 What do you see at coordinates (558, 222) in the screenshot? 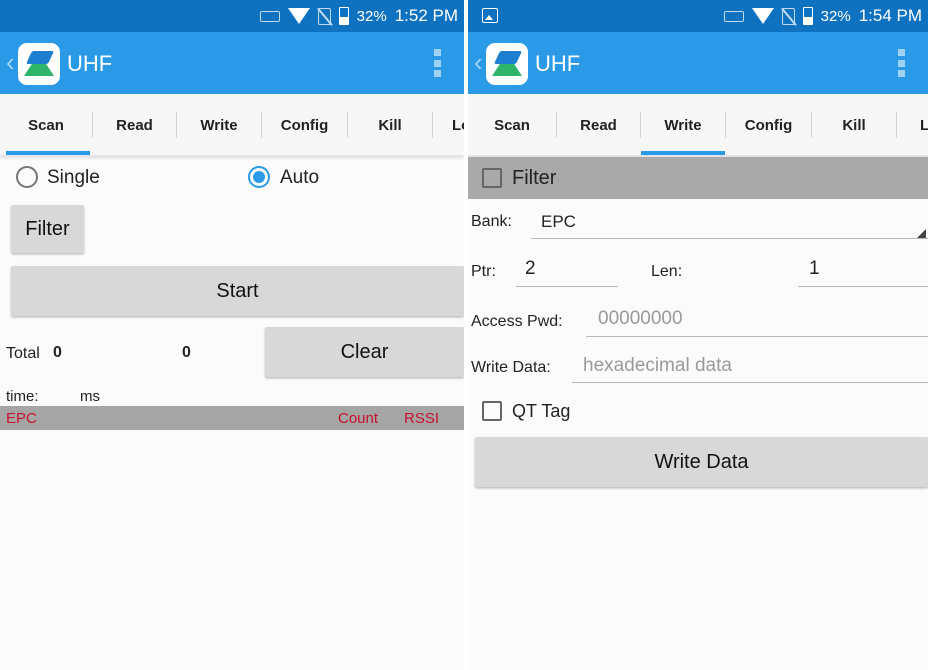
I see `bank-value: EPC` at bounding box center [558, 222].